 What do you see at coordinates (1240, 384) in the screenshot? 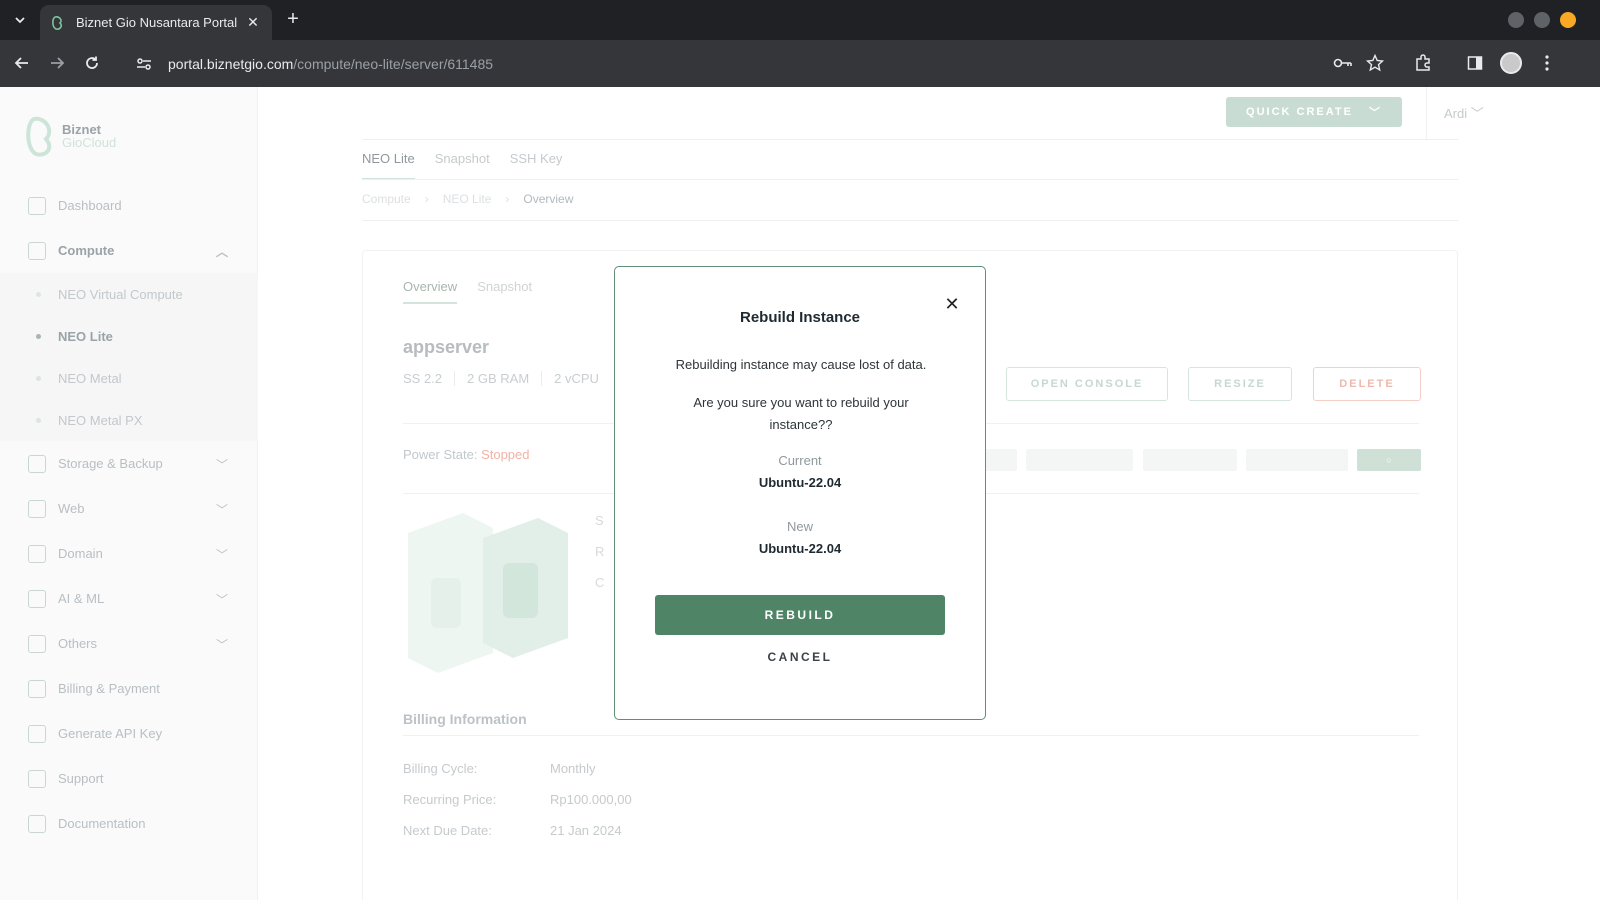
I see `resize-button: RESIZE` at bounding box center [1240, 384].